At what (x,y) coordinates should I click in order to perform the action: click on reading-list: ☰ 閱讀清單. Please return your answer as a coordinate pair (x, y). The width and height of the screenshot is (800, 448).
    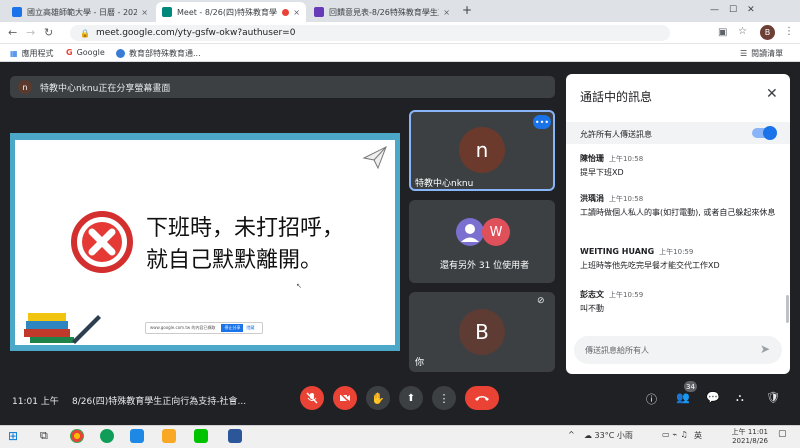
    Looking at the image, I should click on (761, 53).